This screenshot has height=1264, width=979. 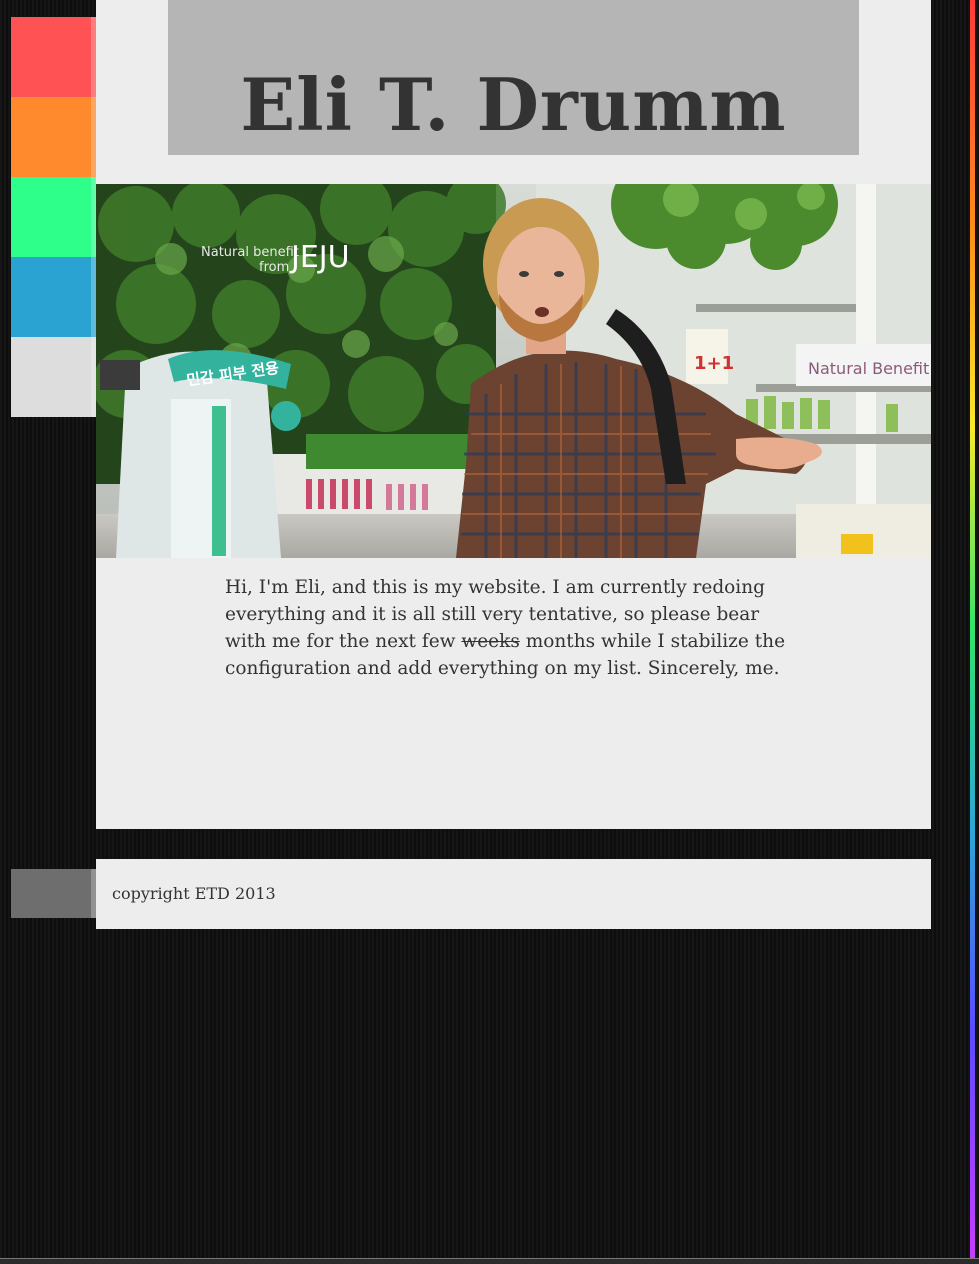 What do you see at coordinates (53, 137) in the screenshot?
I see `nav-tab-orange` at bounding box center [53, 137].